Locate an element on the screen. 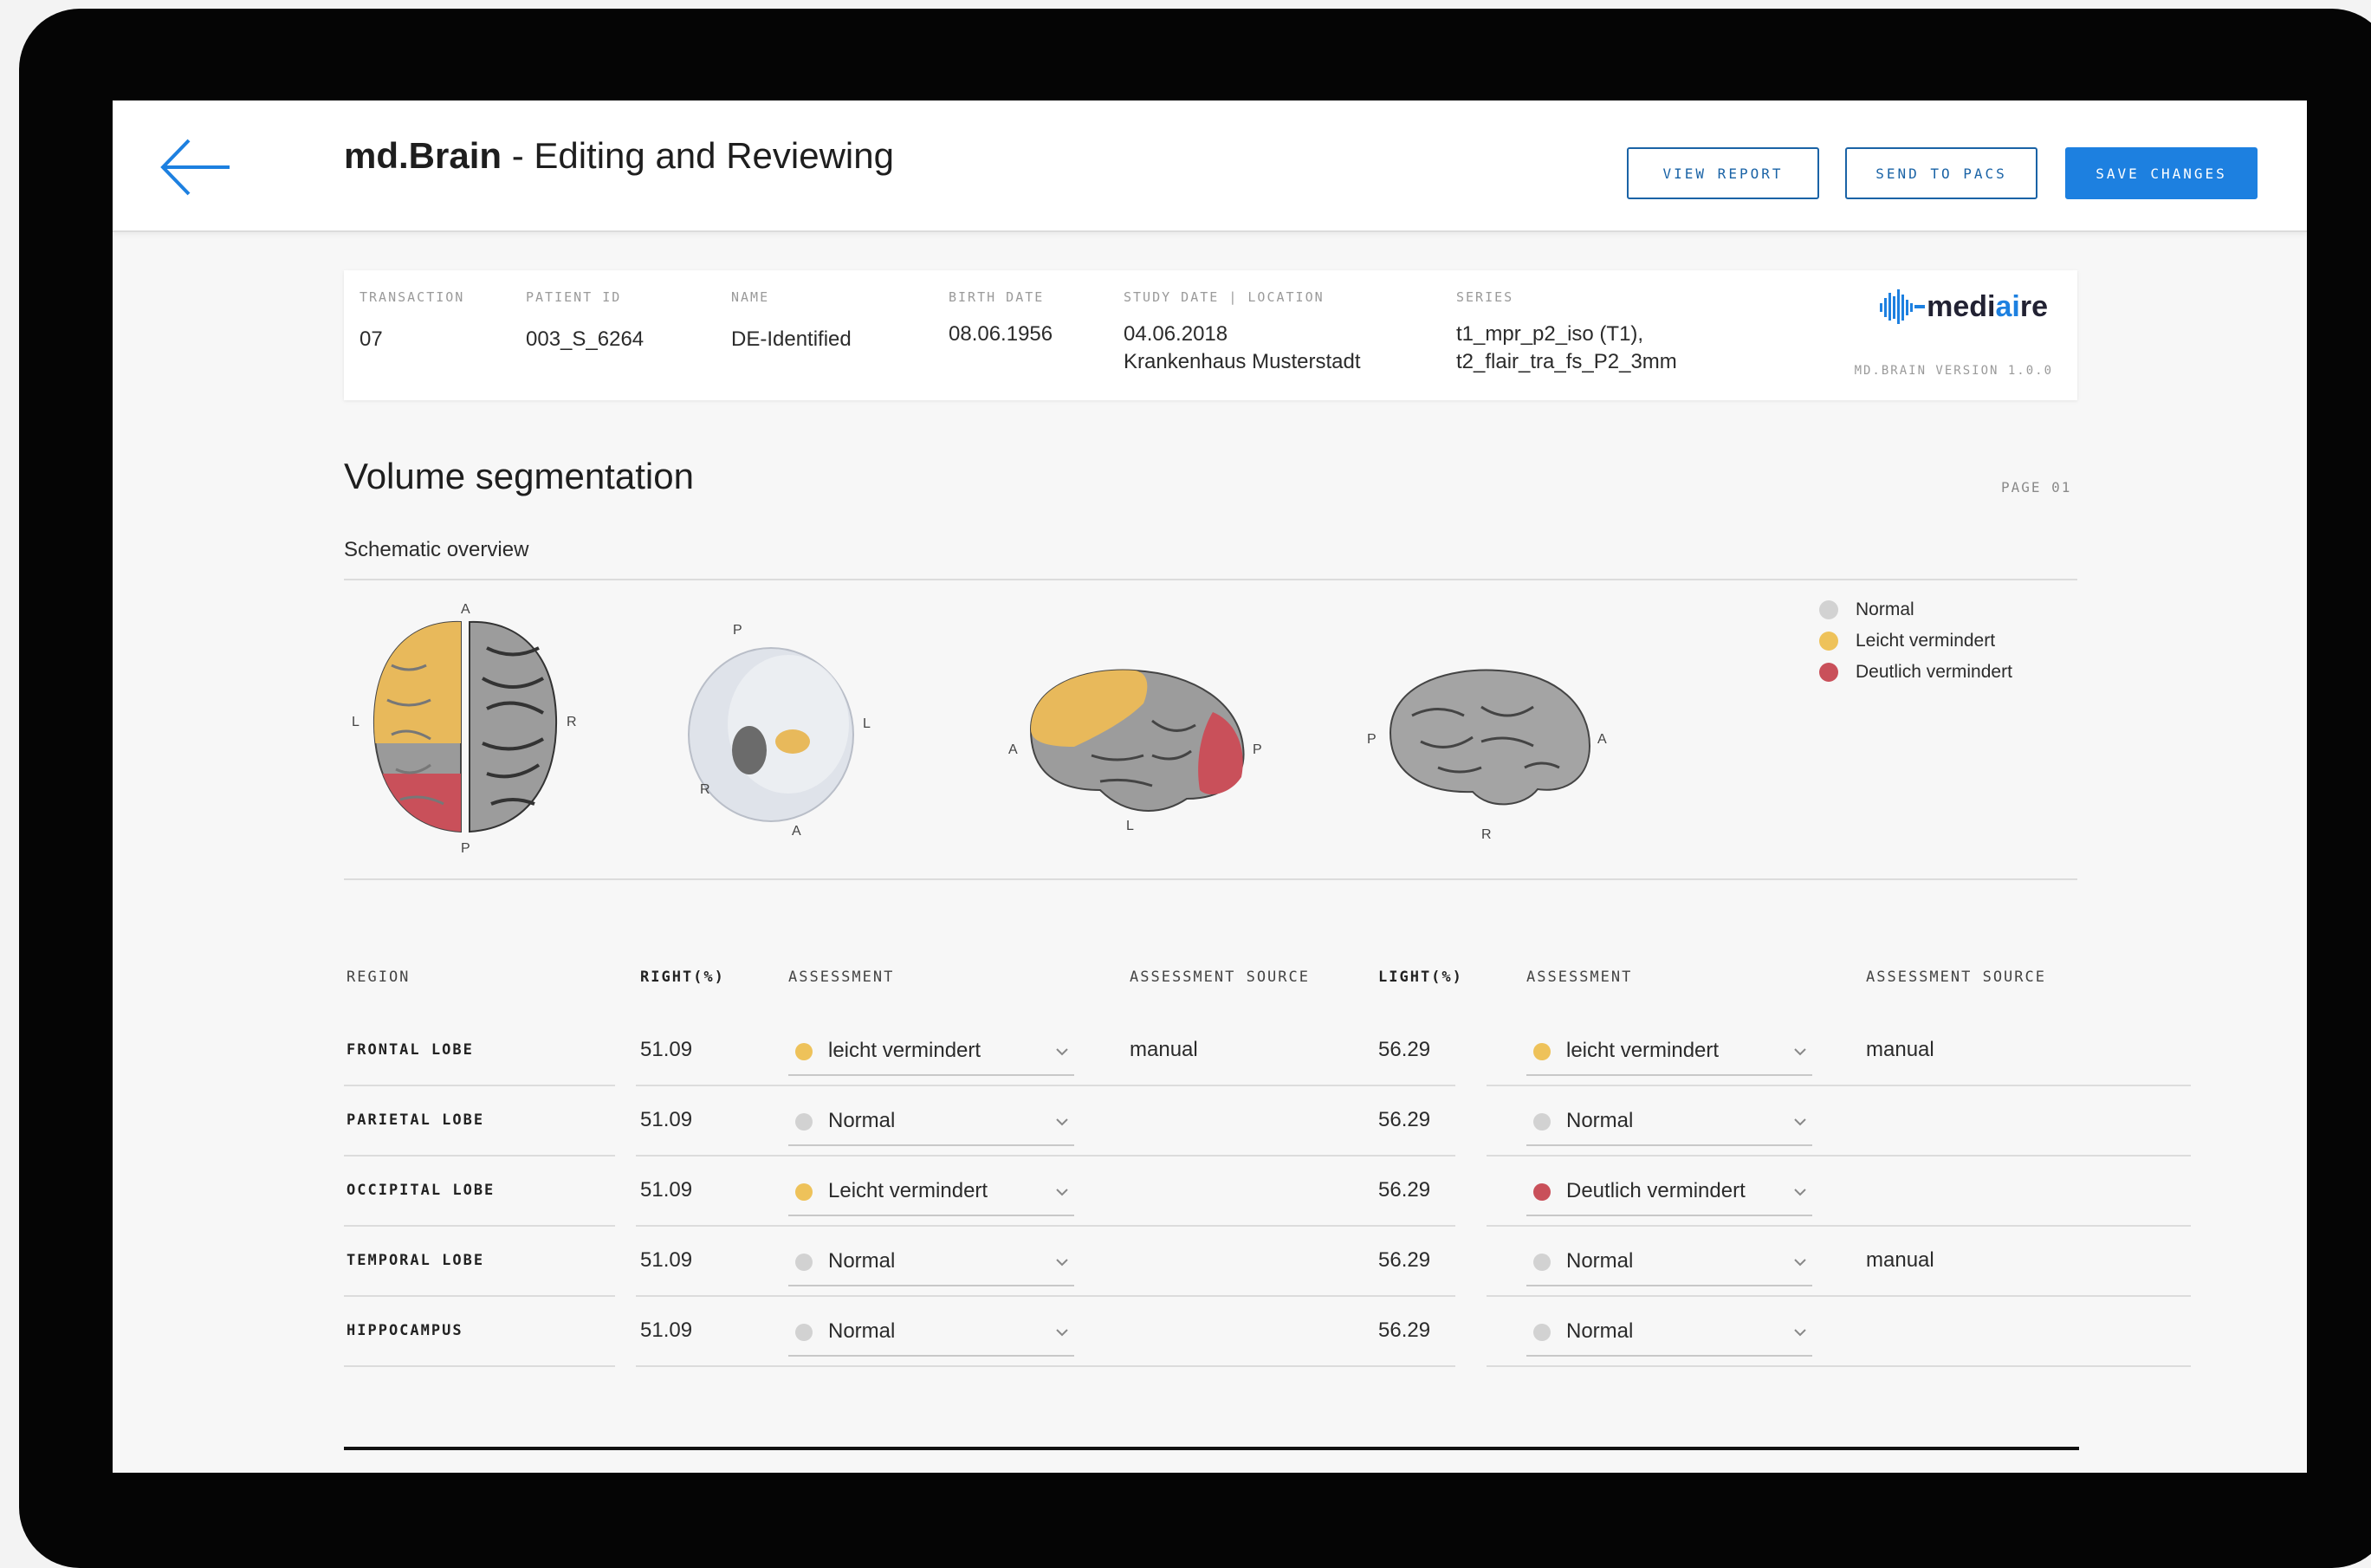 The height and width of the screenshot is (1568, 2371). soundwave-icon is located at coordinates (1903, 306).